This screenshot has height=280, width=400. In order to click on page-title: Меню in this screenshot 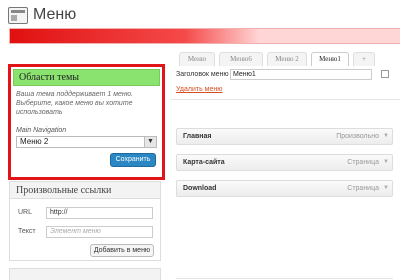, I will do `click(55, 14)`.